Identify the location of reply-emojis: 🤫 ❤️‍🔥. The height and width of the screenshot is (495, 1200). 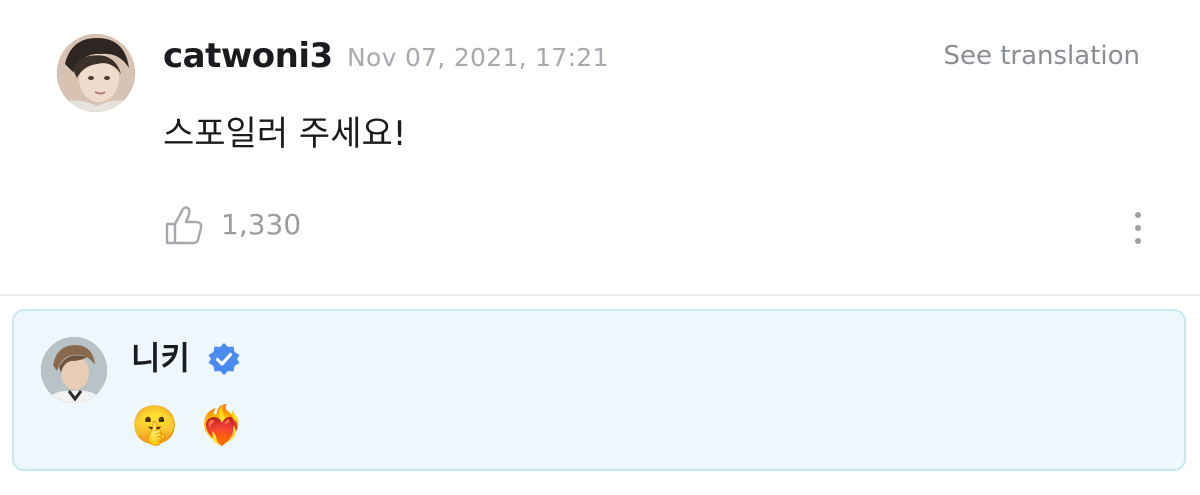
(192, 425).